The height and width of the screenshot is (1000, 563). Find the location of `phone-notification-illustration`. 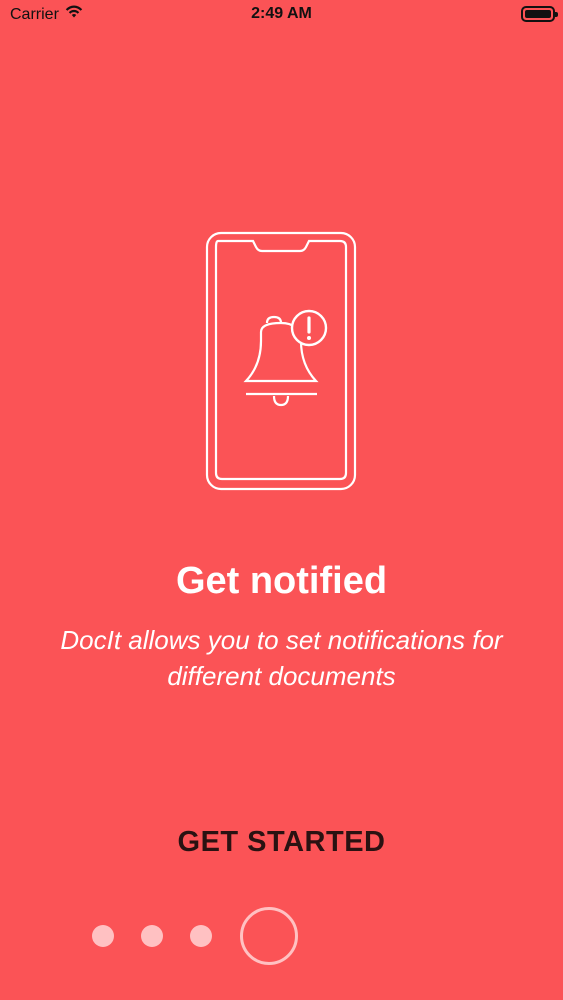

phone-notification-illustration is located at coordinates (281, 361).